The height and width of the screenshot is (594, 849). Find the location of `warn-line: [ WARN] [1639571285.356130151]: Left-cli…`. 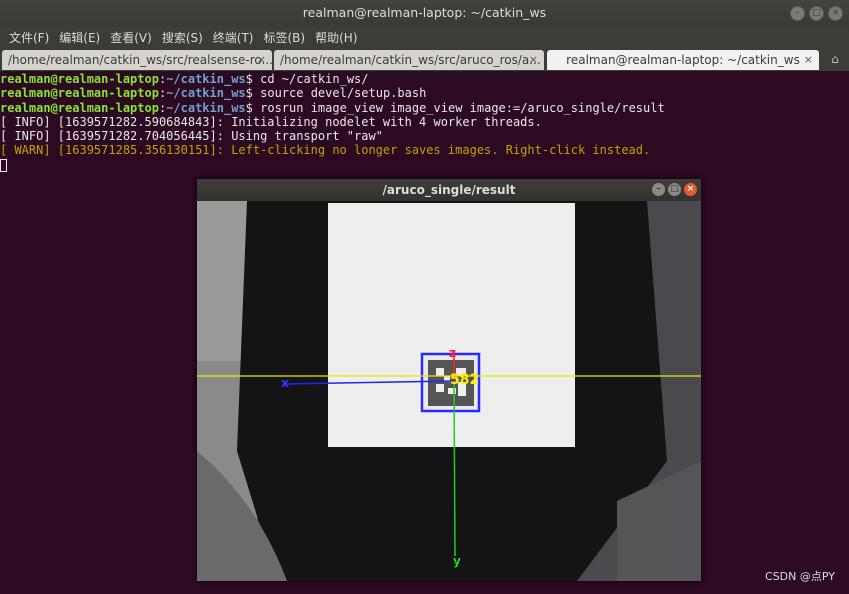

warn-line: [ WARN] [1639571285.356130151]: Left-cli… is located at coordinates (325, 150).